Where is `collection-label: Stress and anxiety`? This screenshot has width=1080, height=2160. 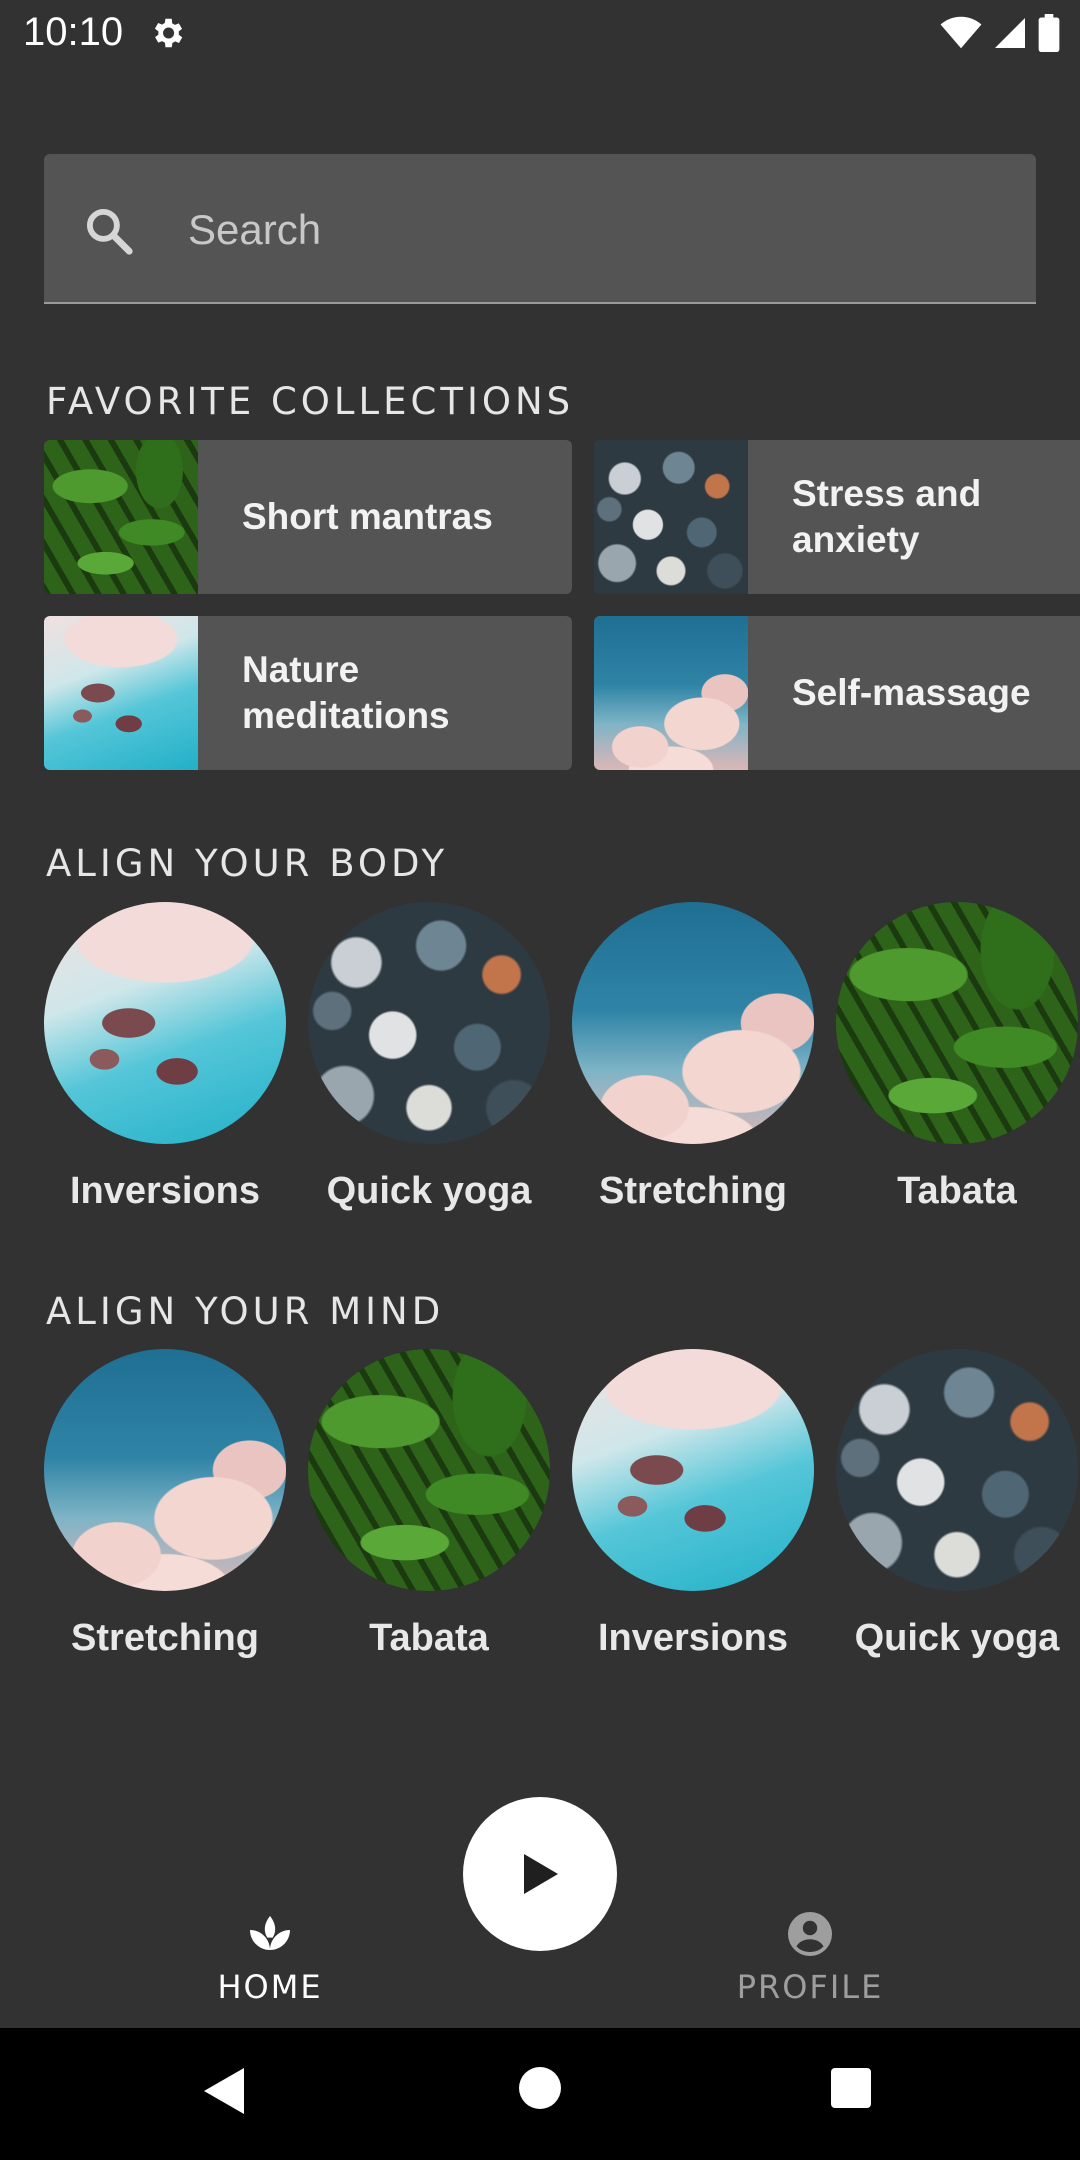
collection-label: Stress and anxiety is located at coordinates (887, 516).